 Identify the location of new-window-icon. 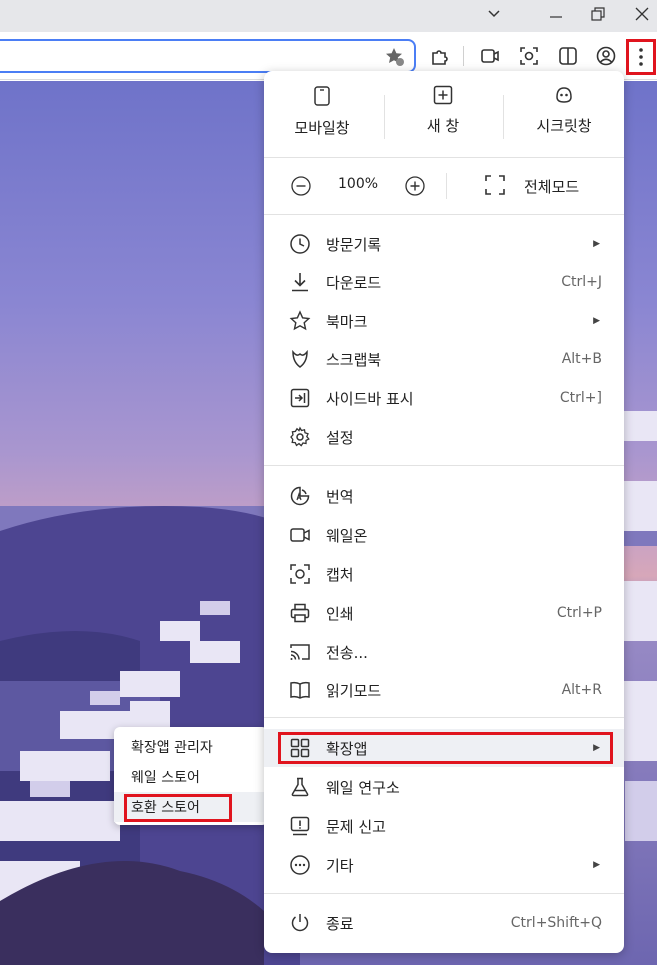
(443, 95).